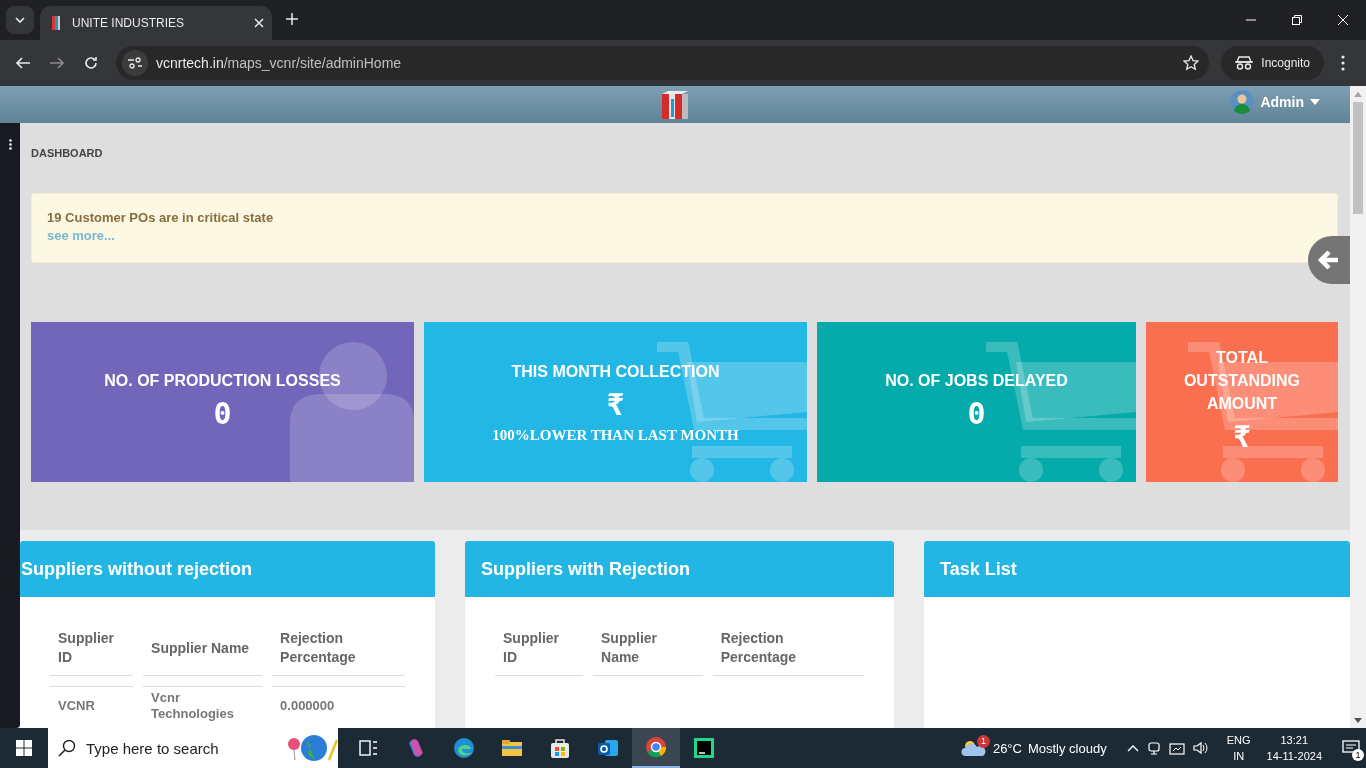  What do you see at coordinates (1358, 720) in the screenshot?
I see `scroll-down-icon` at bounding box center [1358, 720].